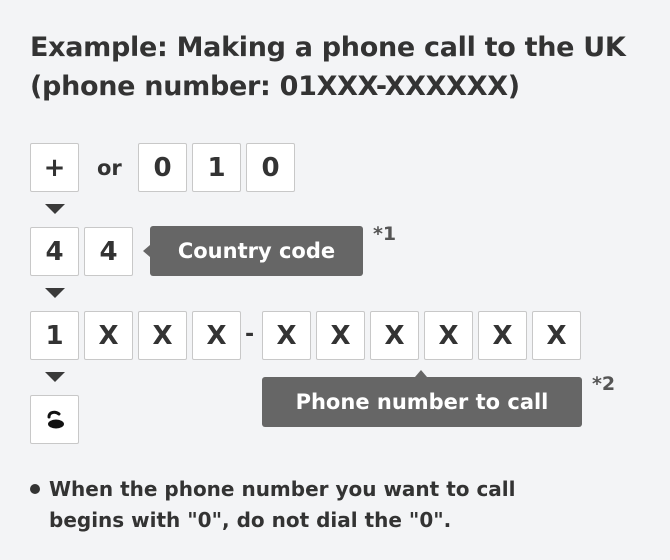  I want to click on phone-number-callout: Phone number to call, so click(422, 398).